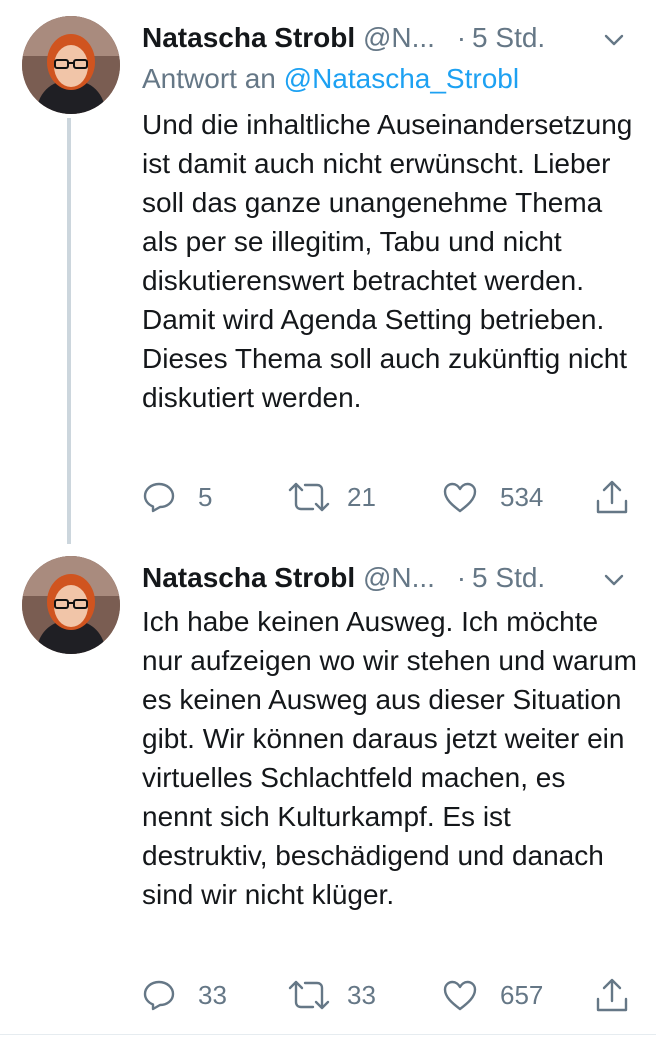  Describe the element at coordinates (212, 994) in the screenshot. I see `reply-count: 33` at that location.